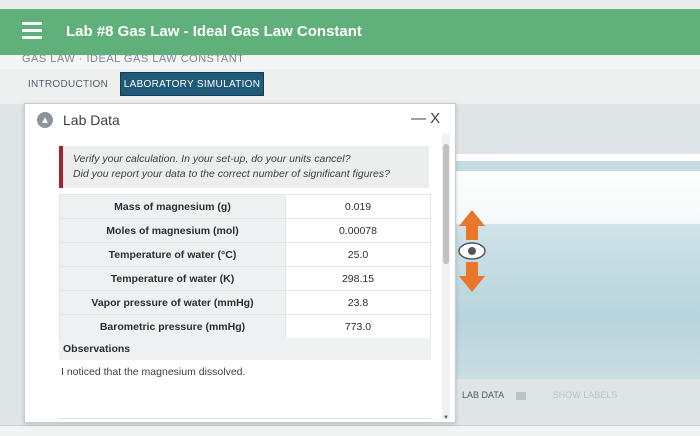 The image size is (700, 436). What do you see at coordinates (350, 86) in the screenshot?
I see `tab-bar: INTRODUCTION LABORATORY SIMULATION` at bounding box center [350, 86].